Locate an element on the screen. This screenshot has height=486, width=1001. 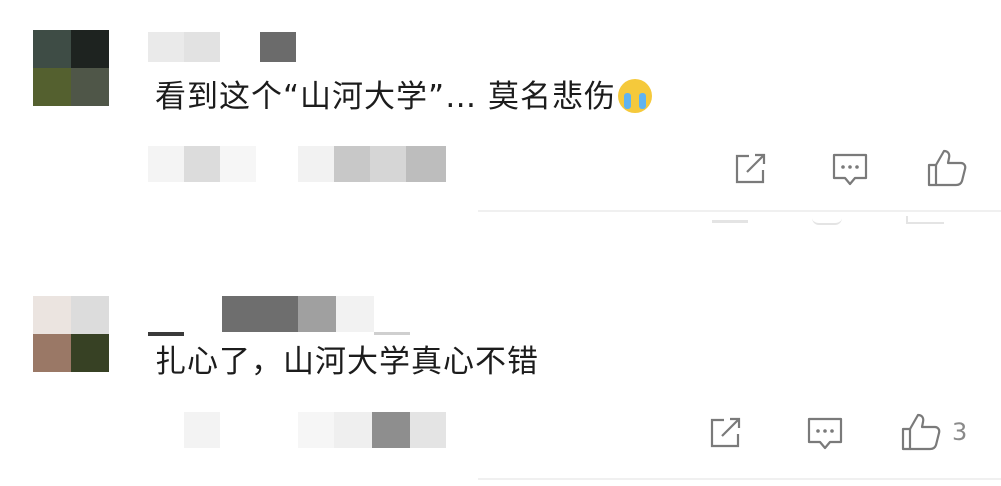
comment-text: 看到这个“山河大学”… 莫名悲伤 is located at coordinates (403, 97).